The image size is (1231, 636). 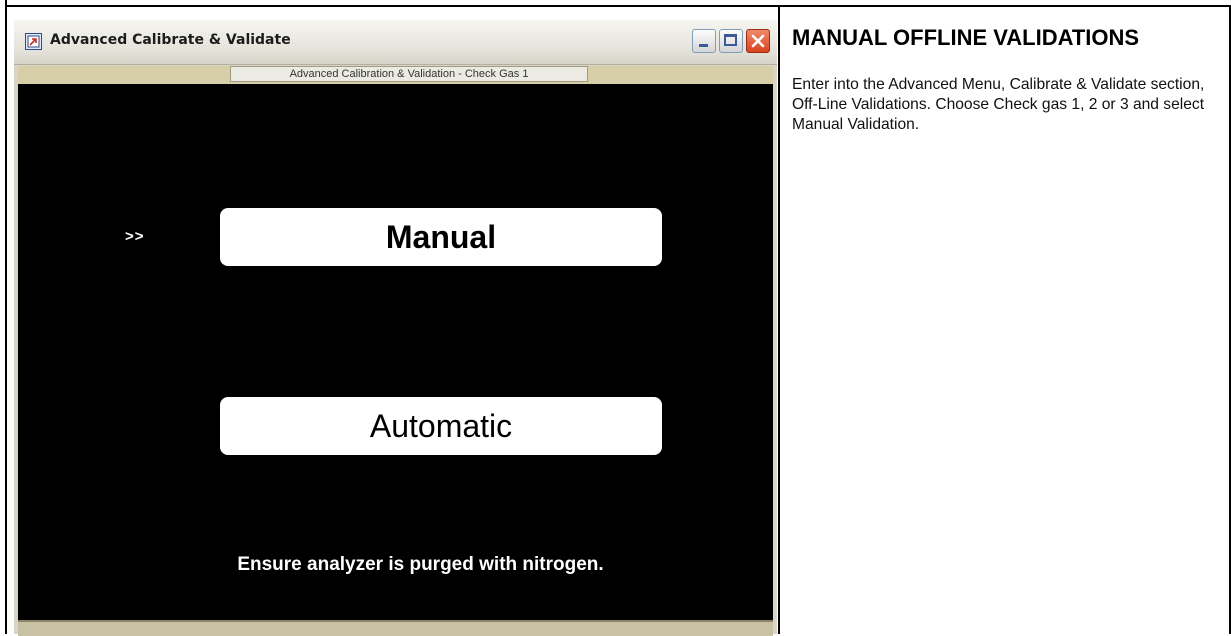 What do you see at coordinates (704, 41) in the screenshot?
I see `minimize-button` at bounding box center [704, 41].